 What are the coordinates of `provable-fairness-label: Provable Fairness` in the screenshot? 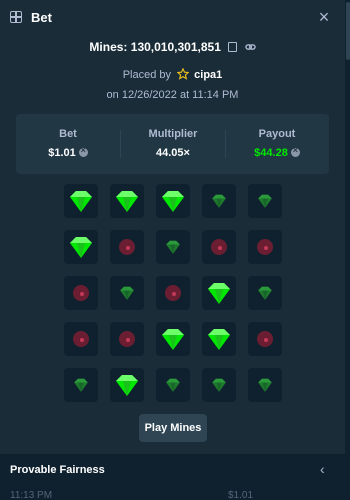 It's located at (57, 470).